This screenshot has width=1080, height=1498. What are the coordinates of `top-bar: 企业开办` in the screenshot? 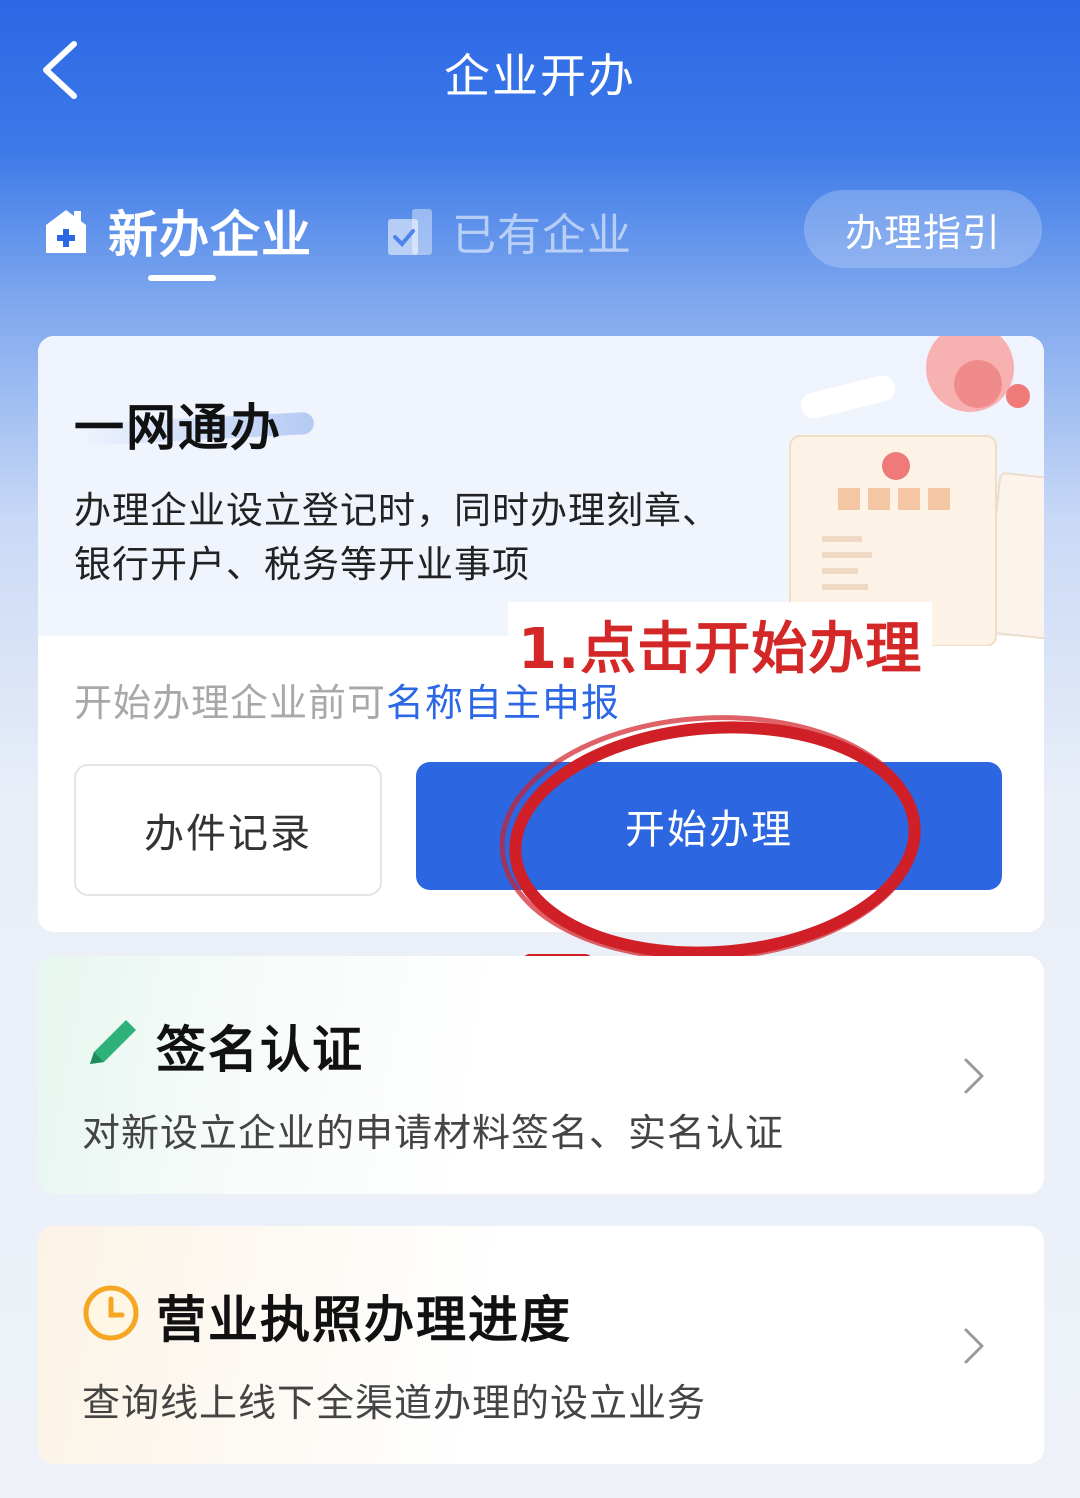 It's located at (540, 70).